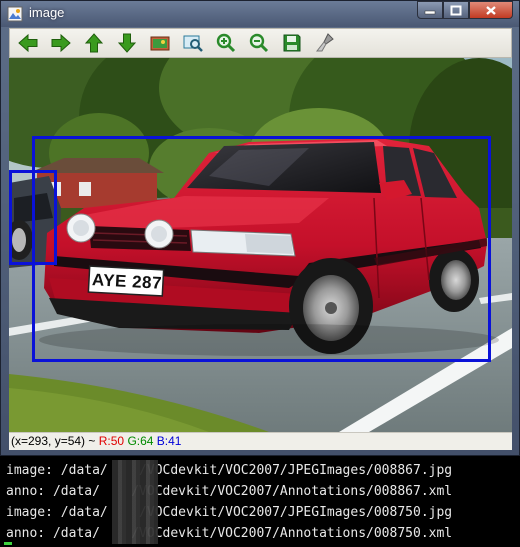 The width and height of the screenshot is (520, 547). What do you see at coordinates (260, 14) in the screenshot?
I see `title-bar: image` at bounding box center [260, 14].